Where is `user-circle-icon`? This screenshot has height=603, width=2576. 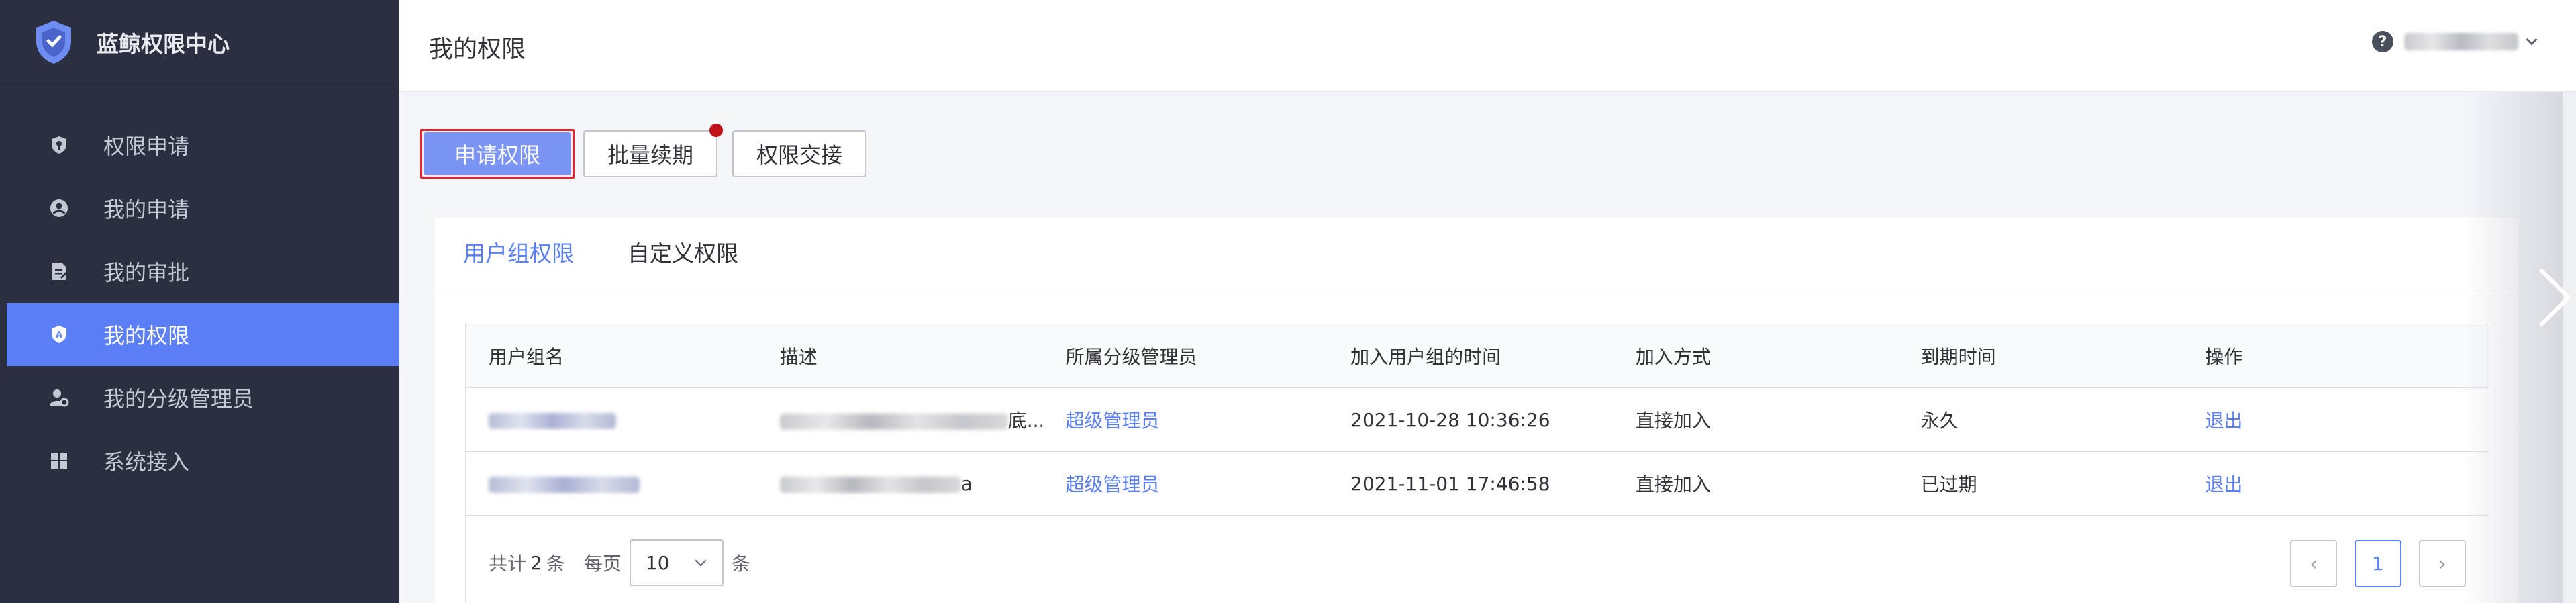 user-circle-icon is located at coordinates (59, 208).